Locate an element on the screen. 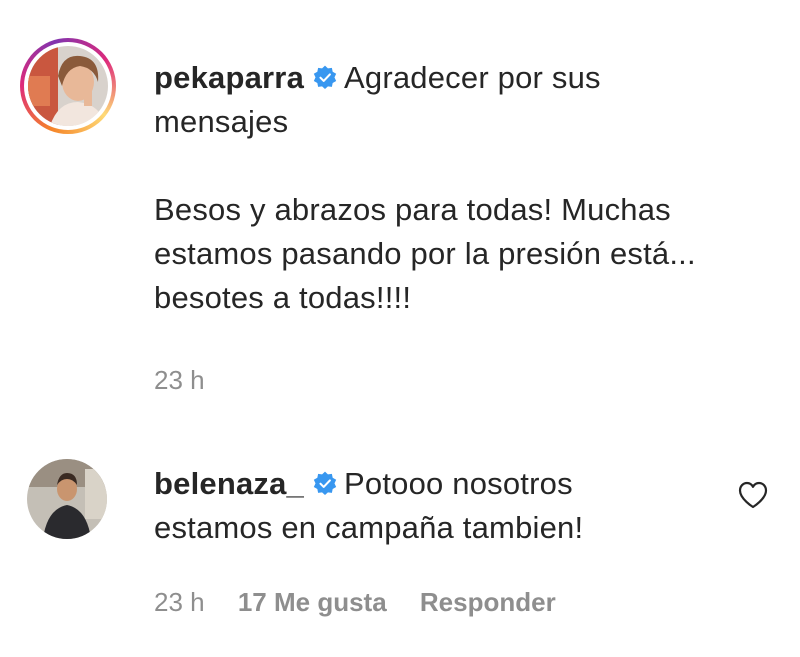 The image size is (800, 657). username: pekaparra is located at coordinates (229, 77).